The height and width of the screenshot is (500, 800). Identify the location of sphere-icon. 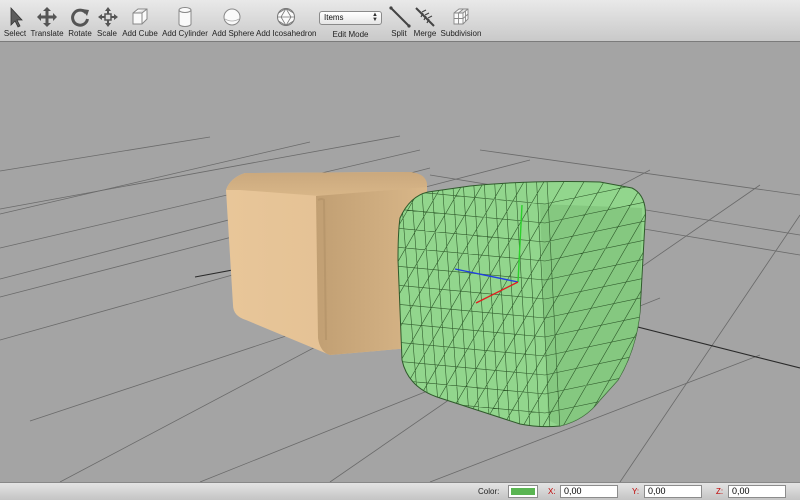
(232, 17).